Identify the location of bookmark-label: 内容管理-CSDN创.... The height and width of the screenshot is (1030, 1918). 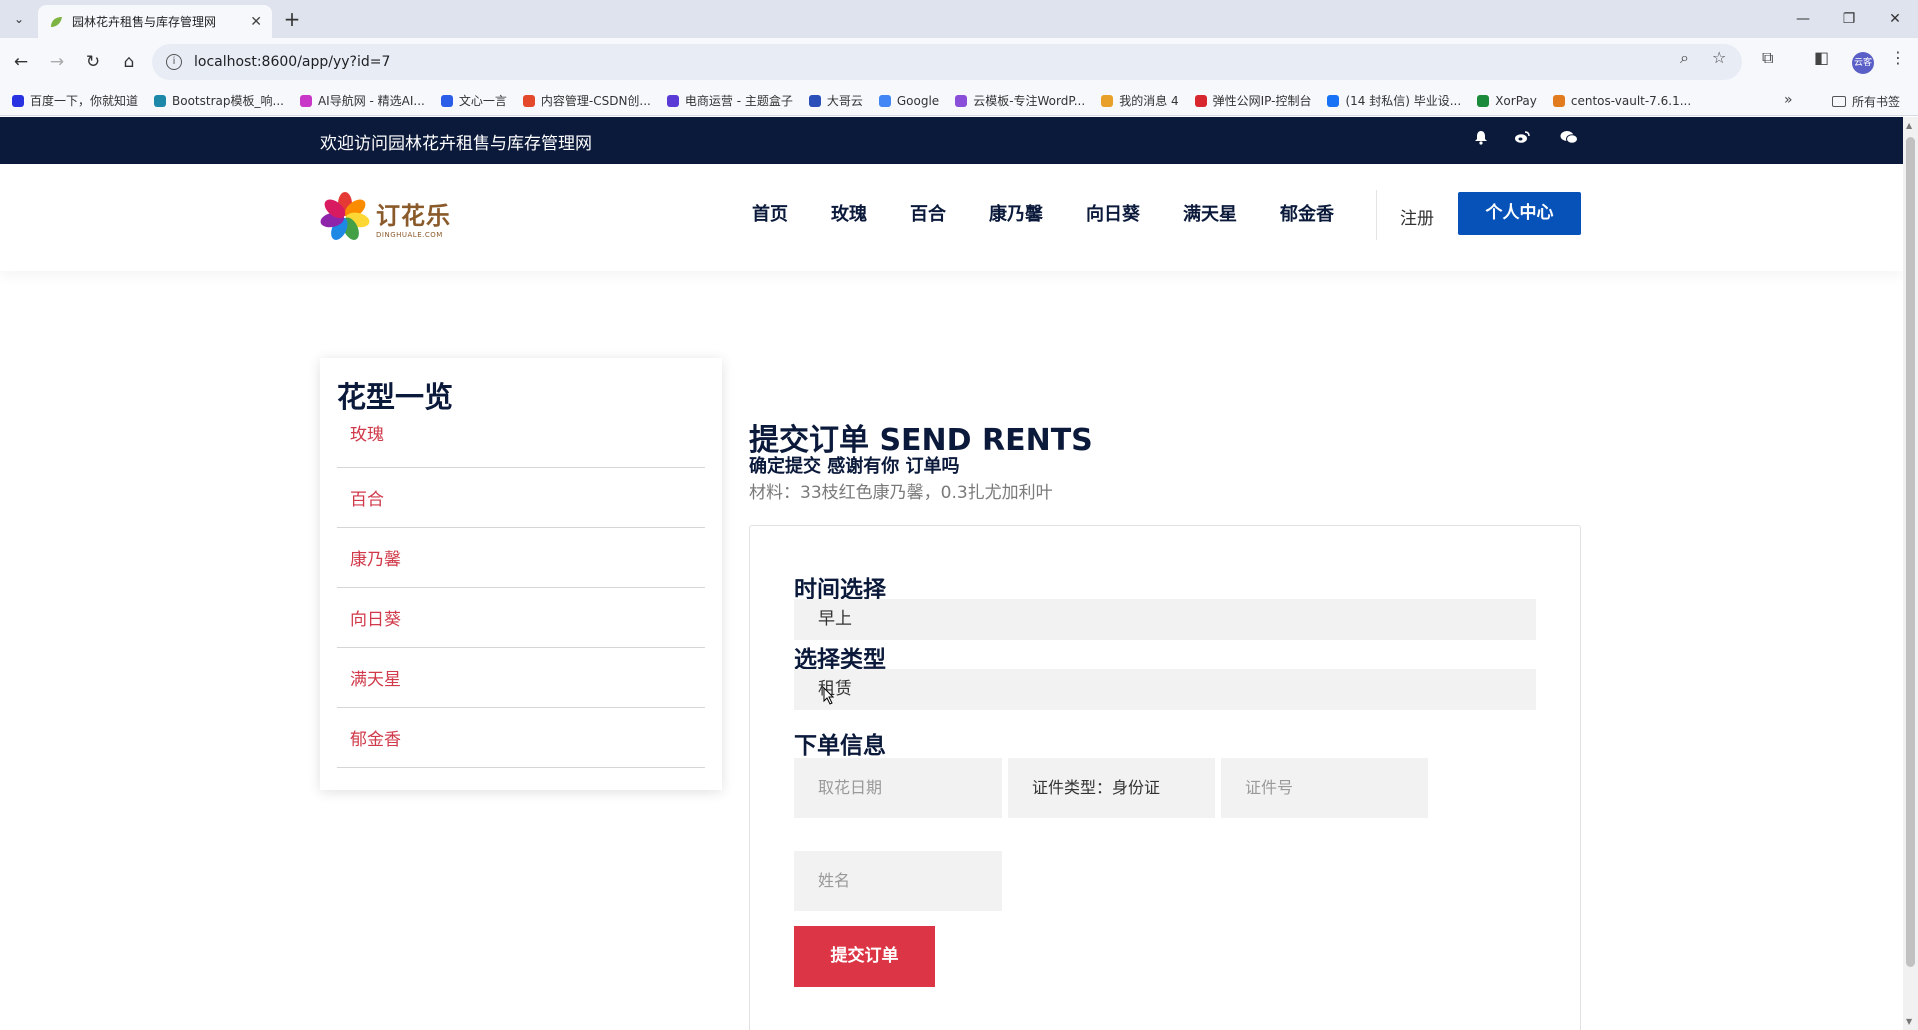
(595, 101).